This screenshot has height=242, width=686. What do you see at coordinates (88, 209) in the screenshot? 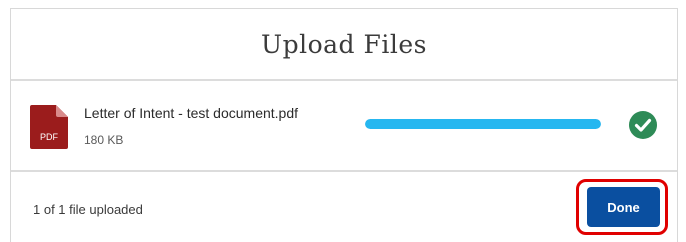
I see `upload-status-text: 1 of 1 file uploaded` at bounding box center [88, 209].